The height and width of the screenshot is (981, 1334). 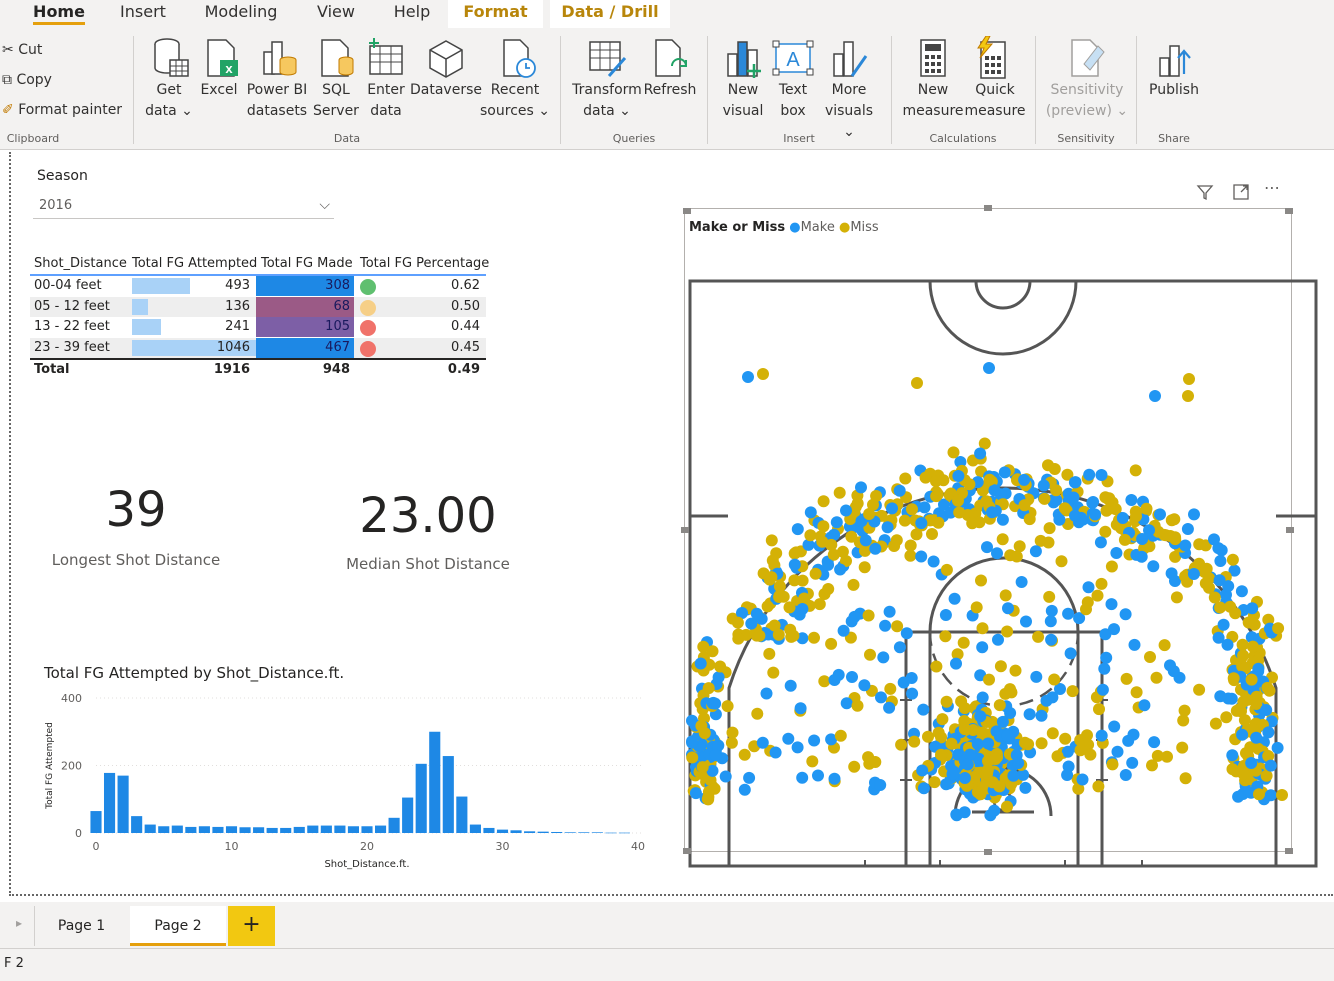 I want to click on sql-server-icon, so click(x=337, y=58).